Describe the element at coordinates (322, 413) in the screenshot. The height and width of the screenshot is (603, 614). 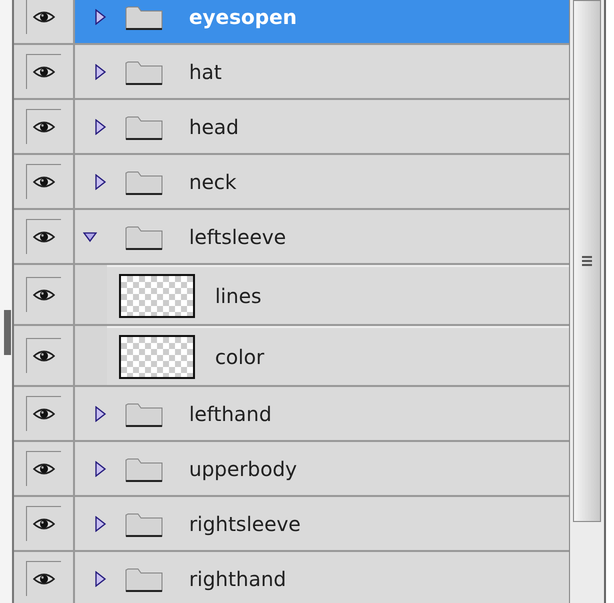
I see `layer-row: lefthand` at that location.